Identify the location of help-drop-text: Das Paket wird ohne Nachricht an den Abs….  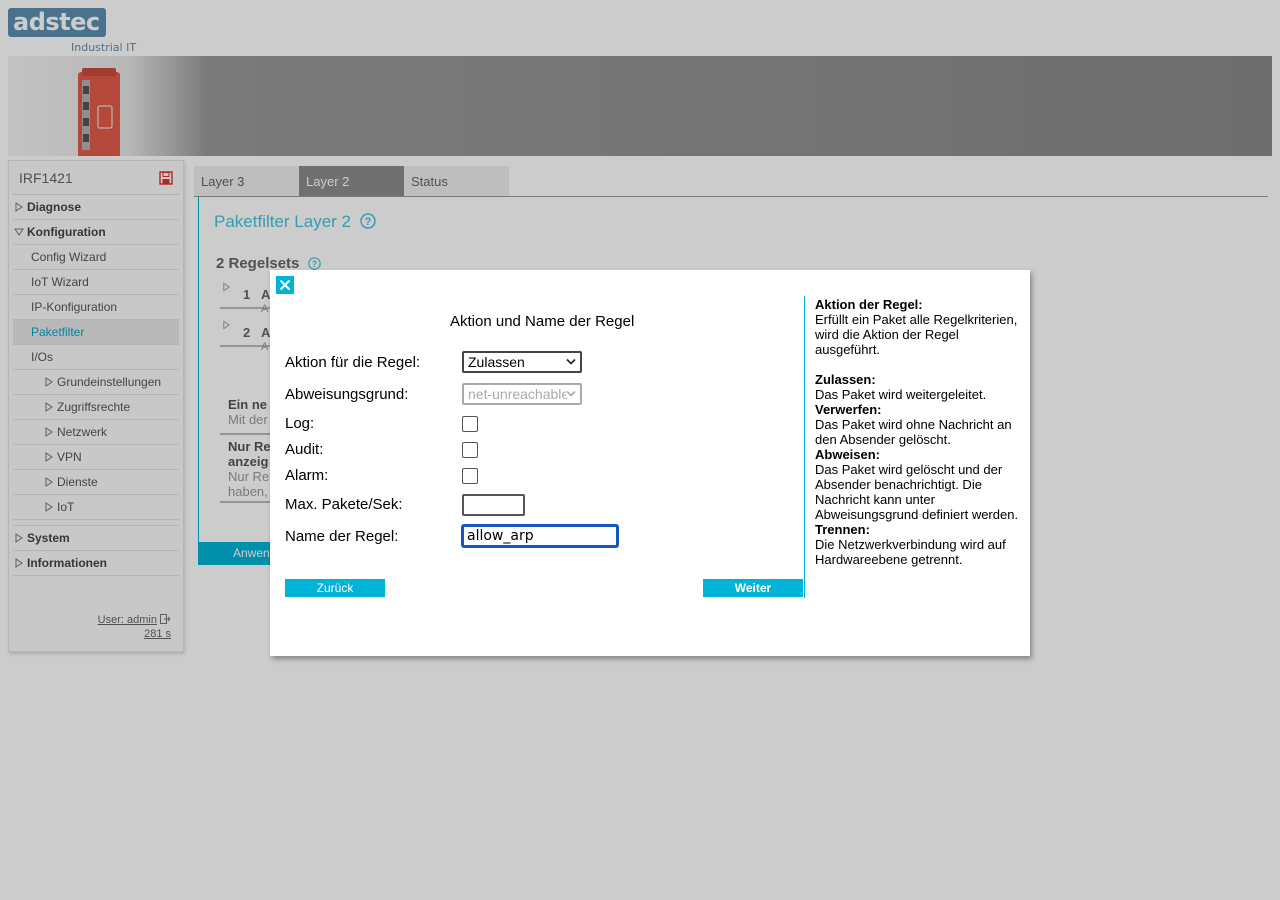
(913, 432).